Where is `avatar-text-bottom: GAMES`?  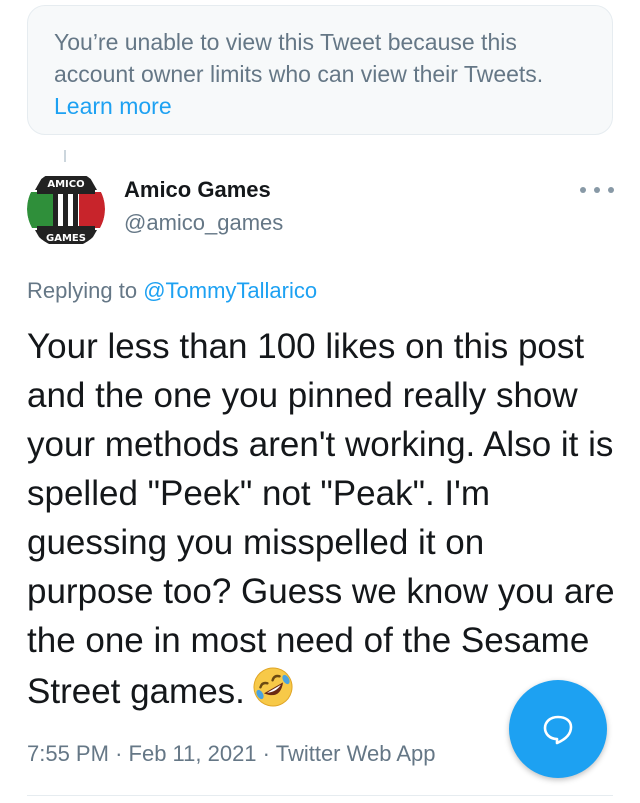 avatar-text-bottom: GAMES is located at coordinates (66, 238).